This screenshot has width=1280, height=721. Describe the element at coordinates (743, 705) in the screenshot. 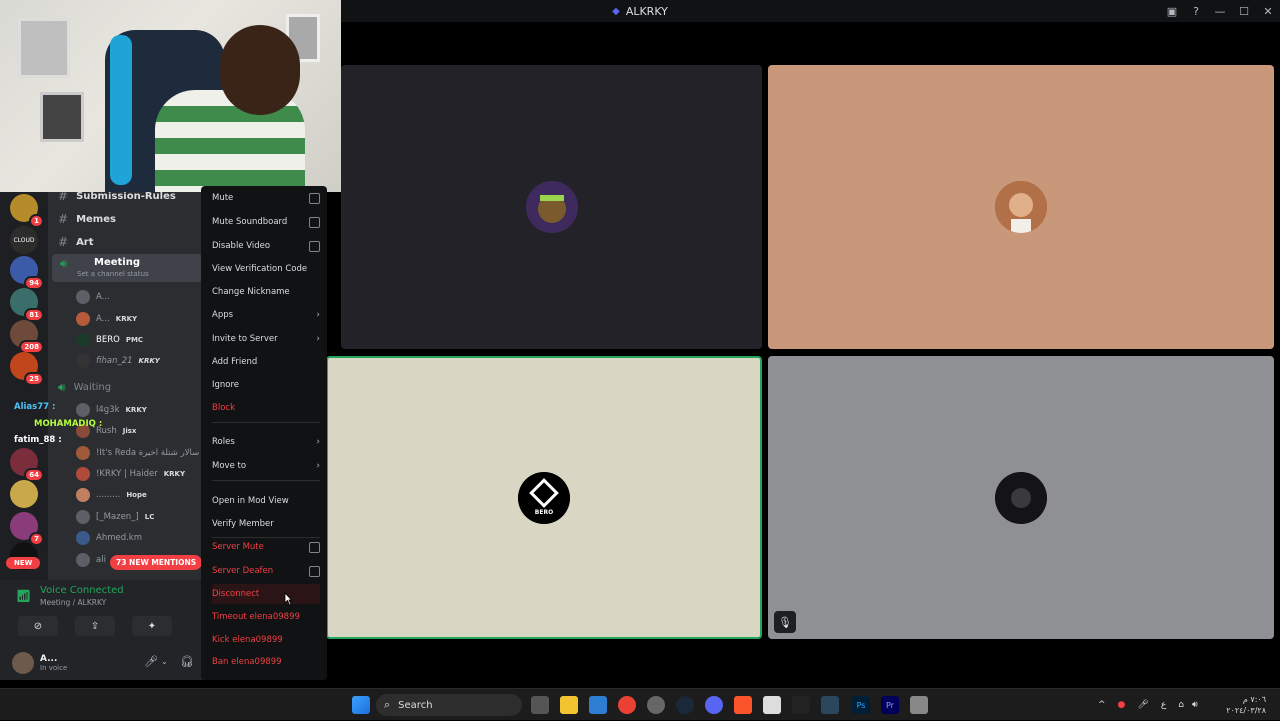

I see `brave-icon` at that location.